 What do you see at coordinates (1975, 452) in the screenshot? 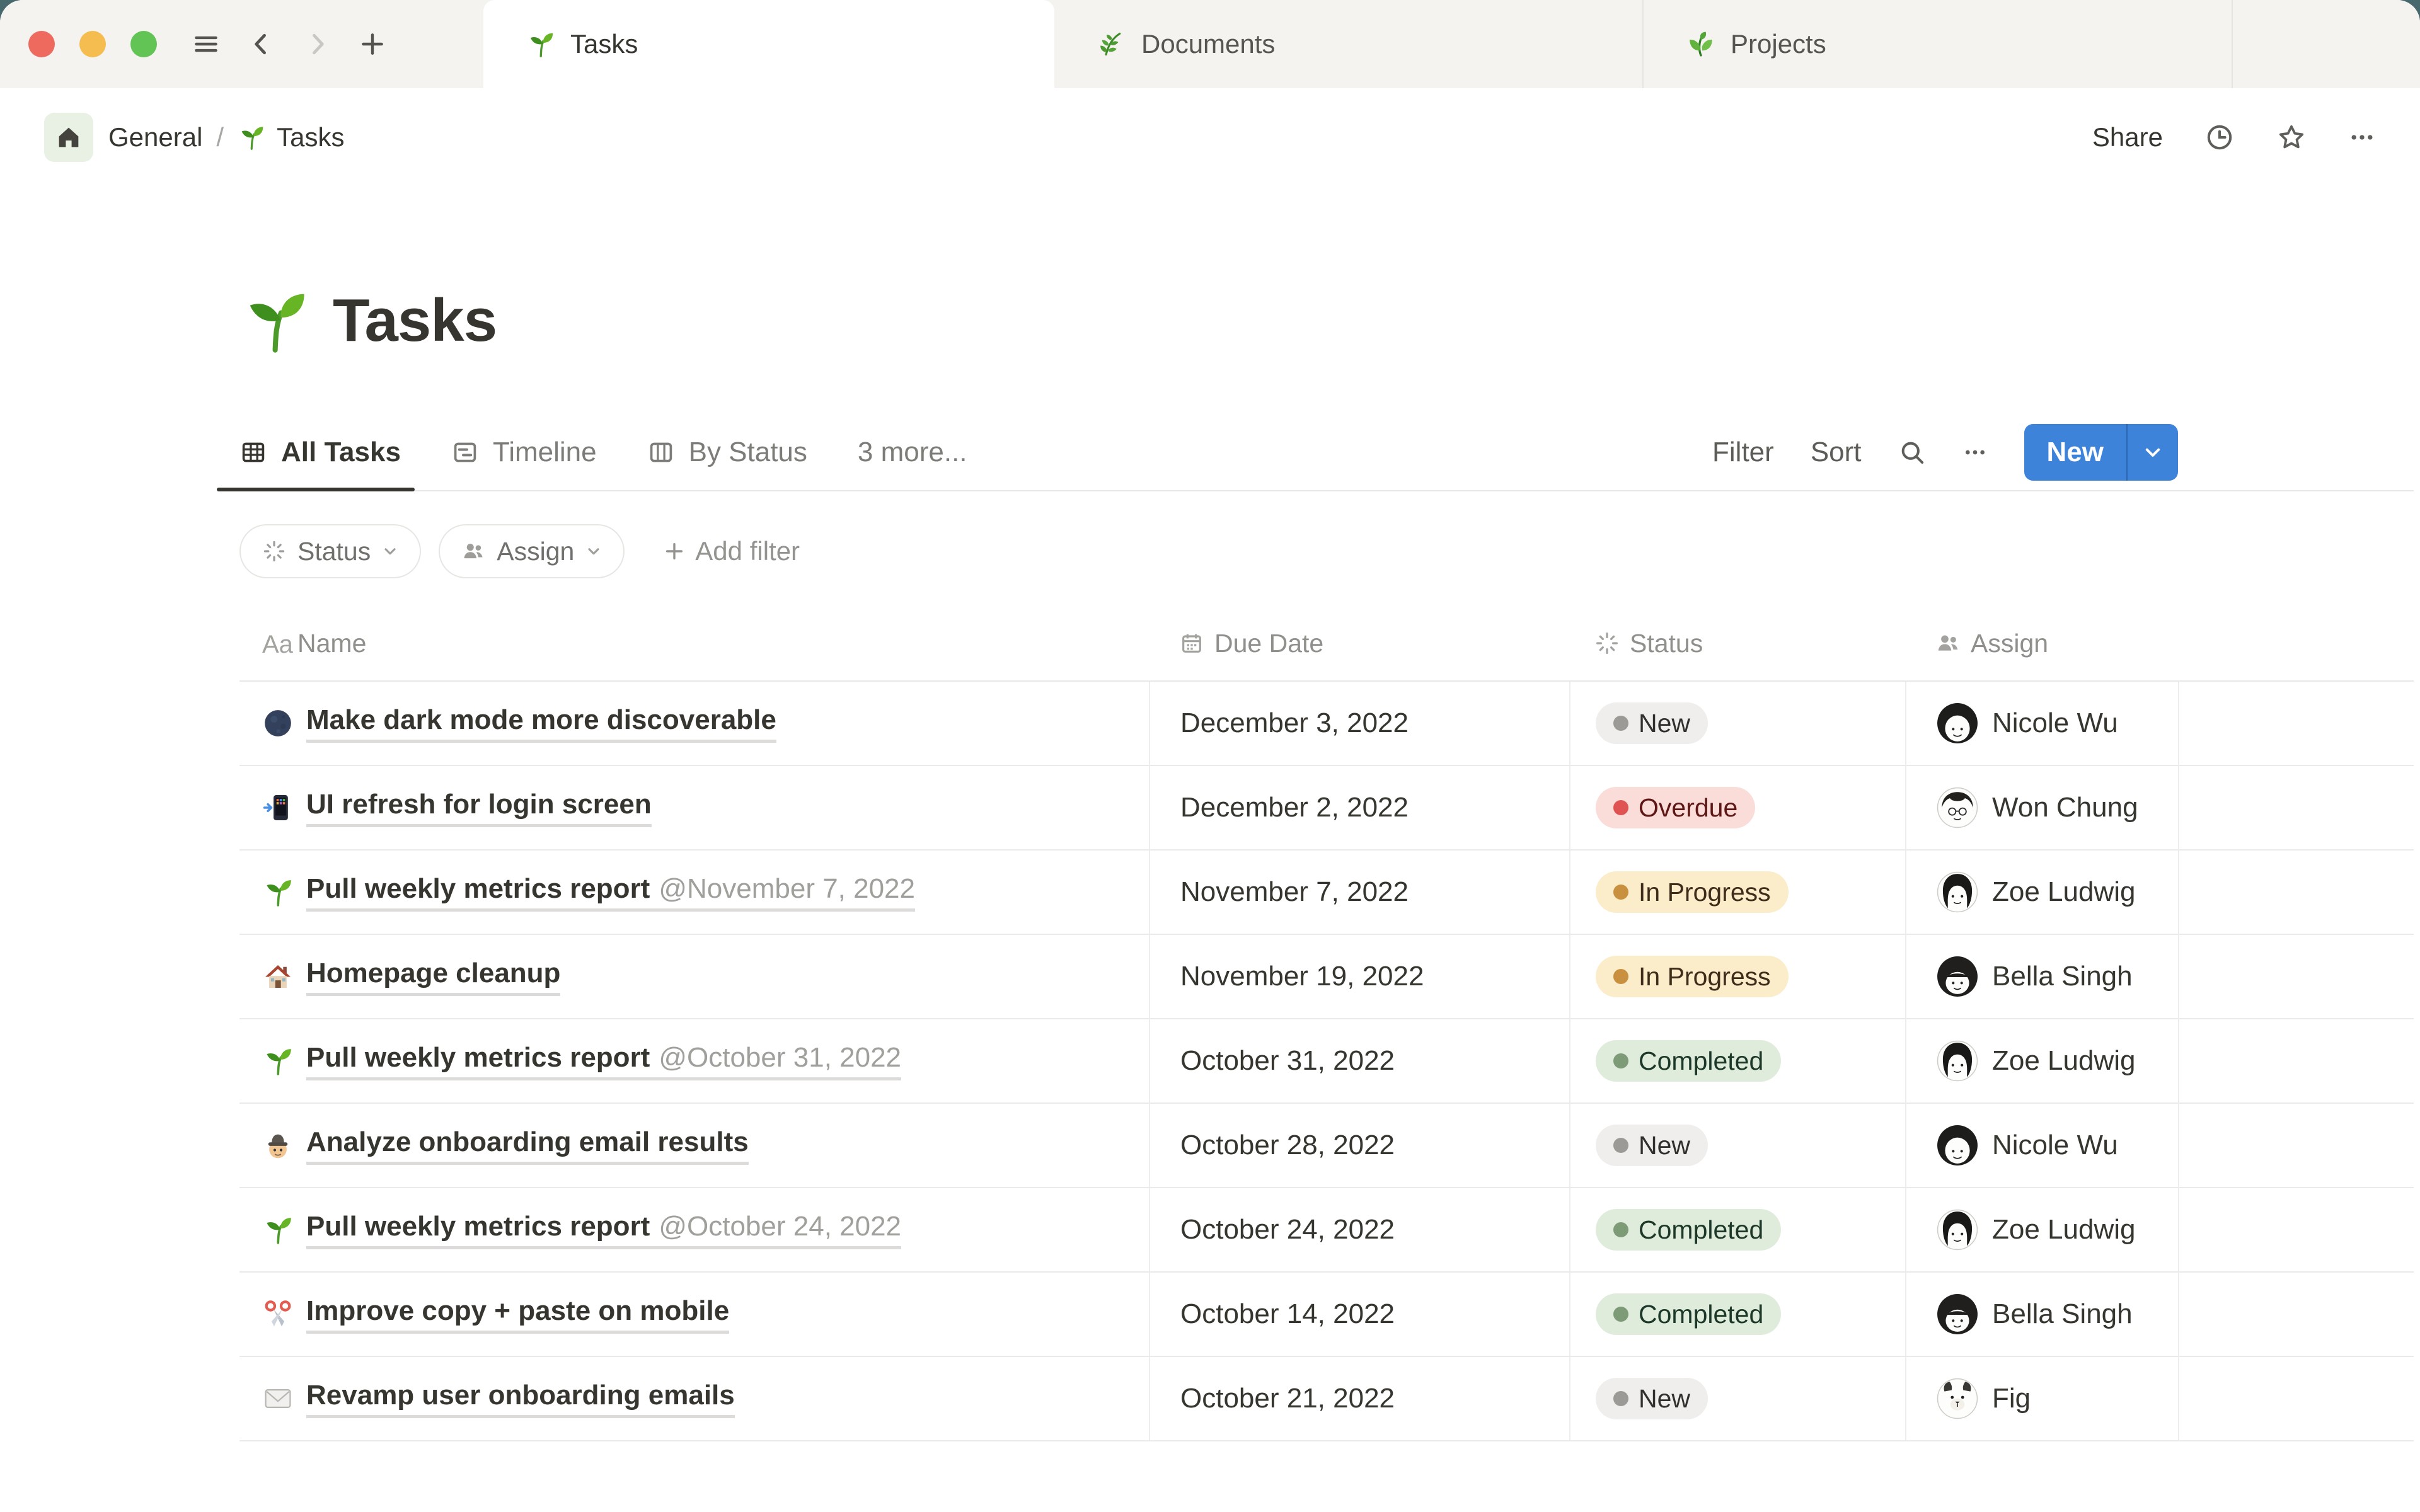
I see `view-more-button` at bounding box center [1975, 452].